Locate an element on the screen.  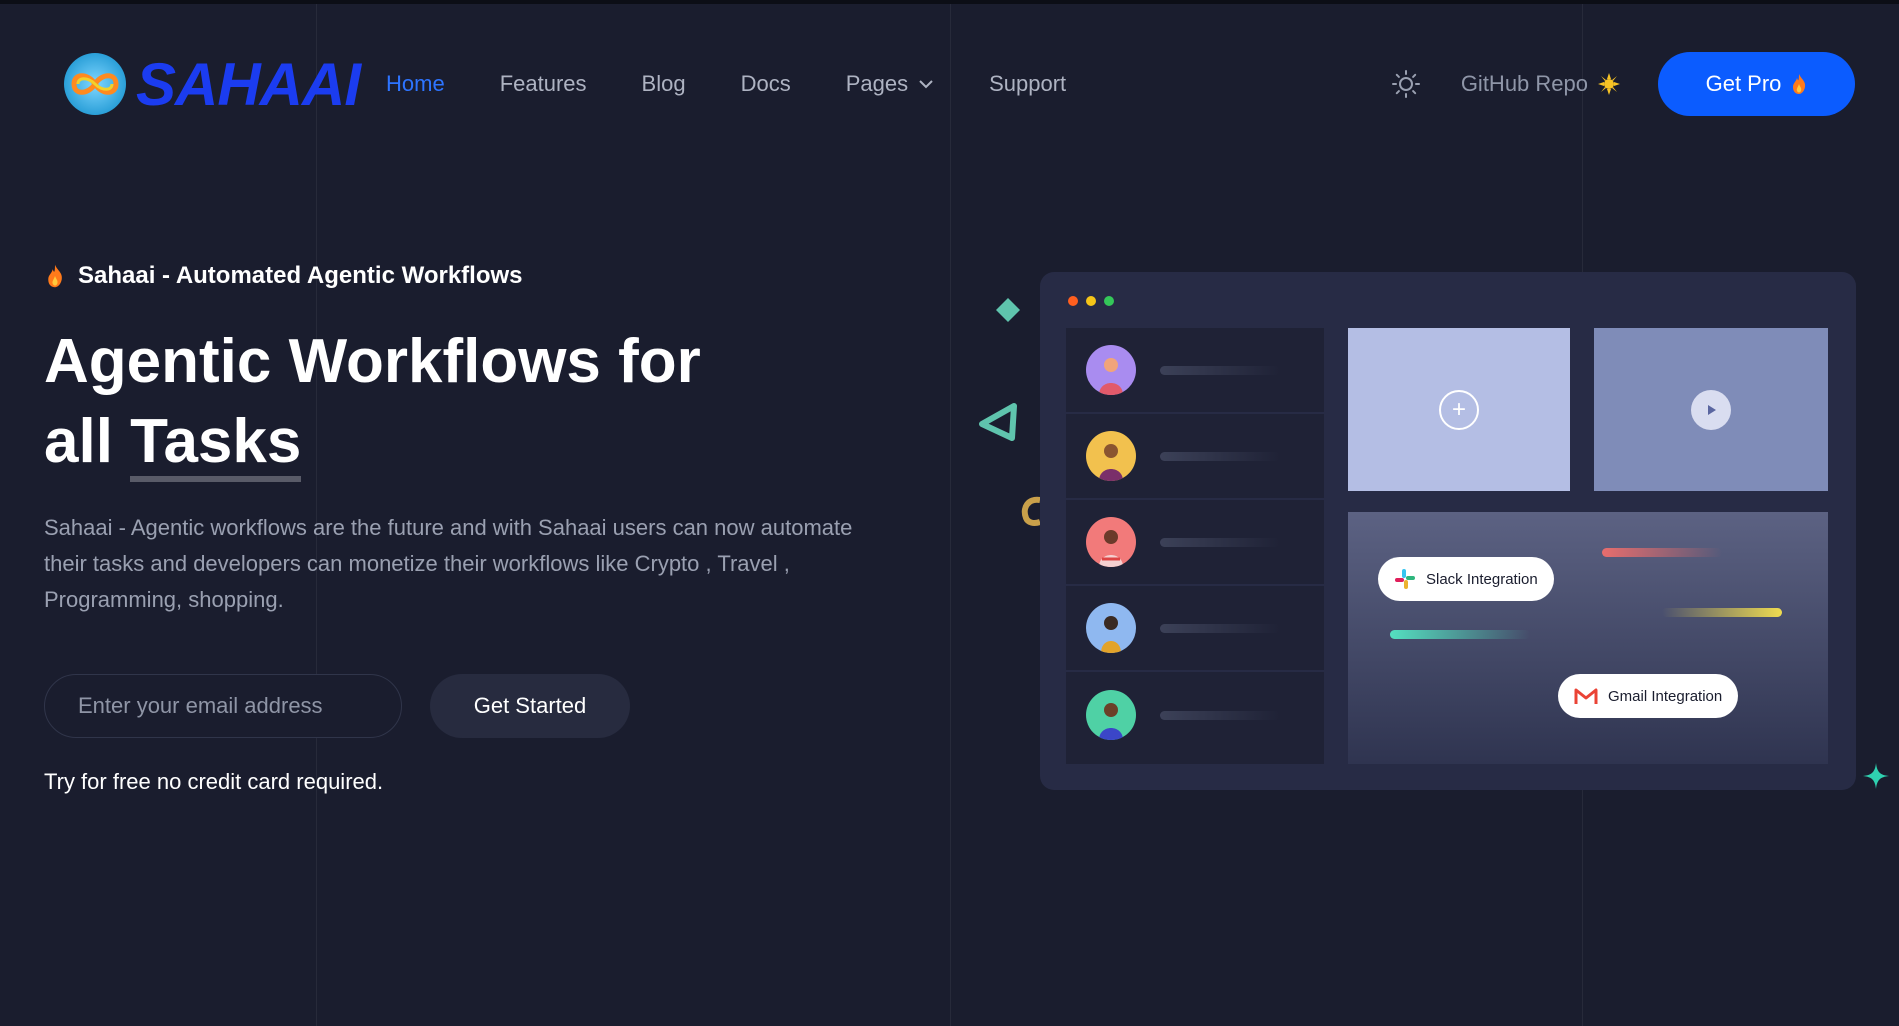
sun-icon is located at coordinates (1406, 84).